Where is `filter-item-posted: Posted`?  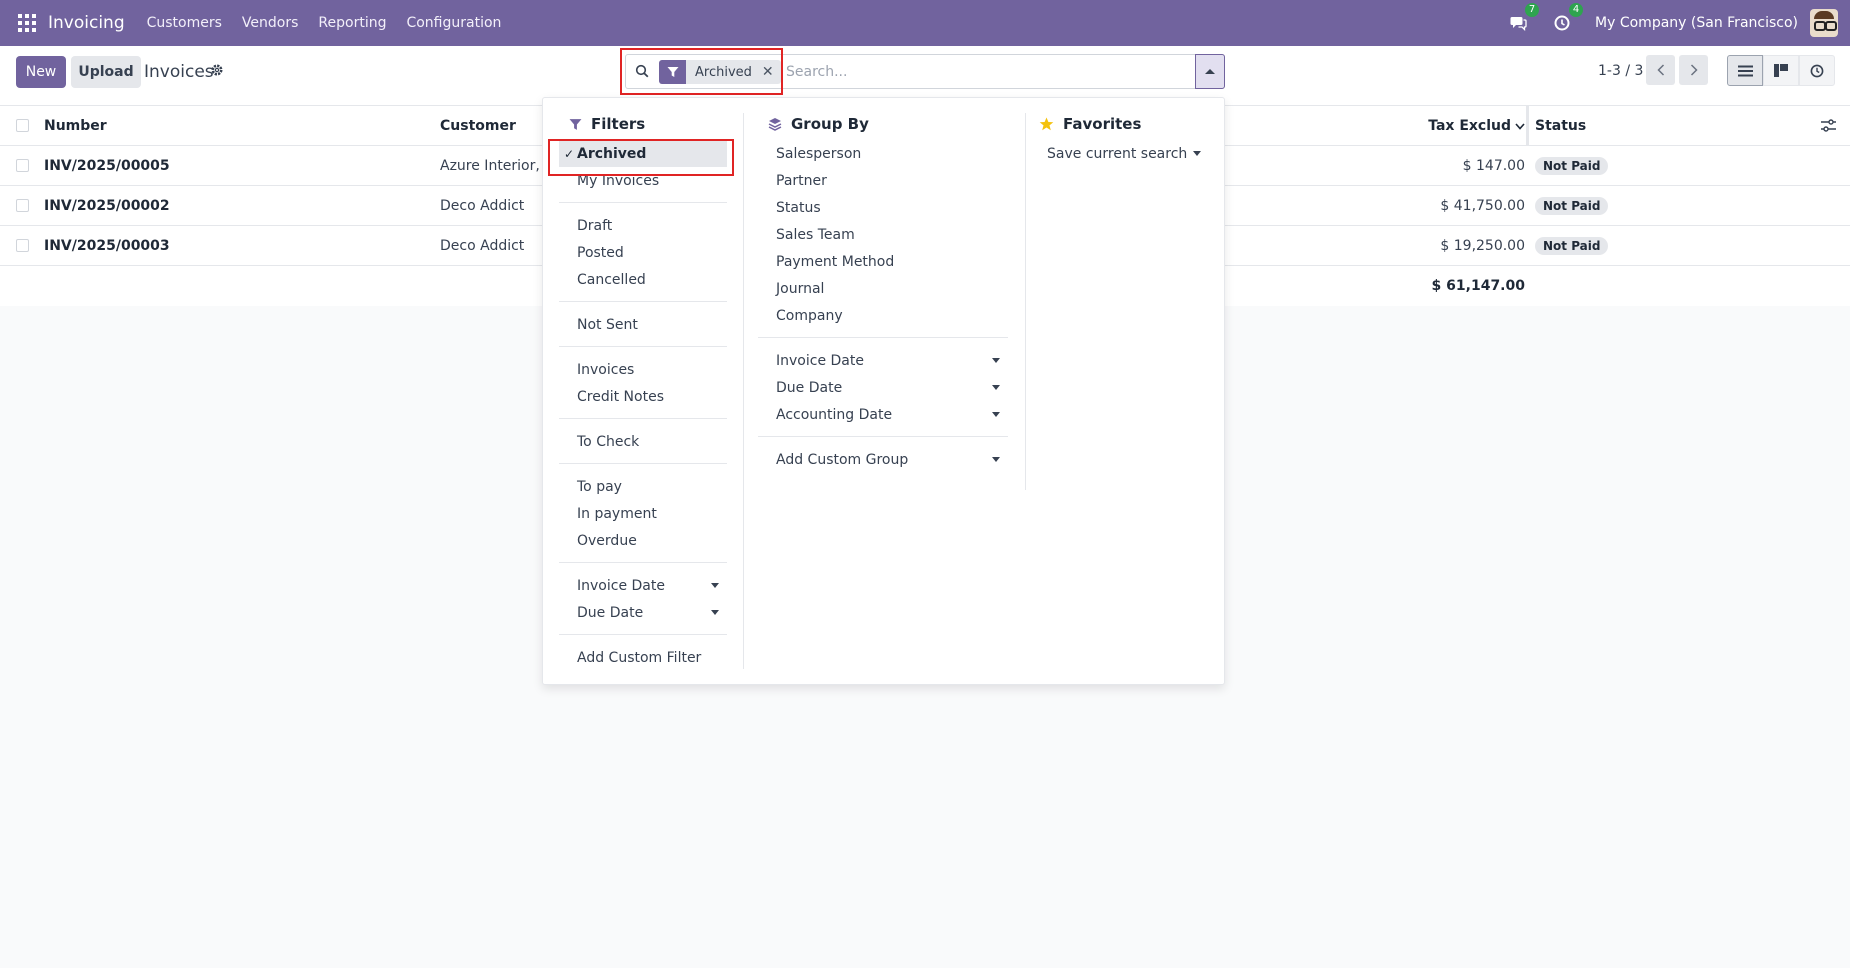
filter-item-posted: Posted is located at coordinates (643, 252).